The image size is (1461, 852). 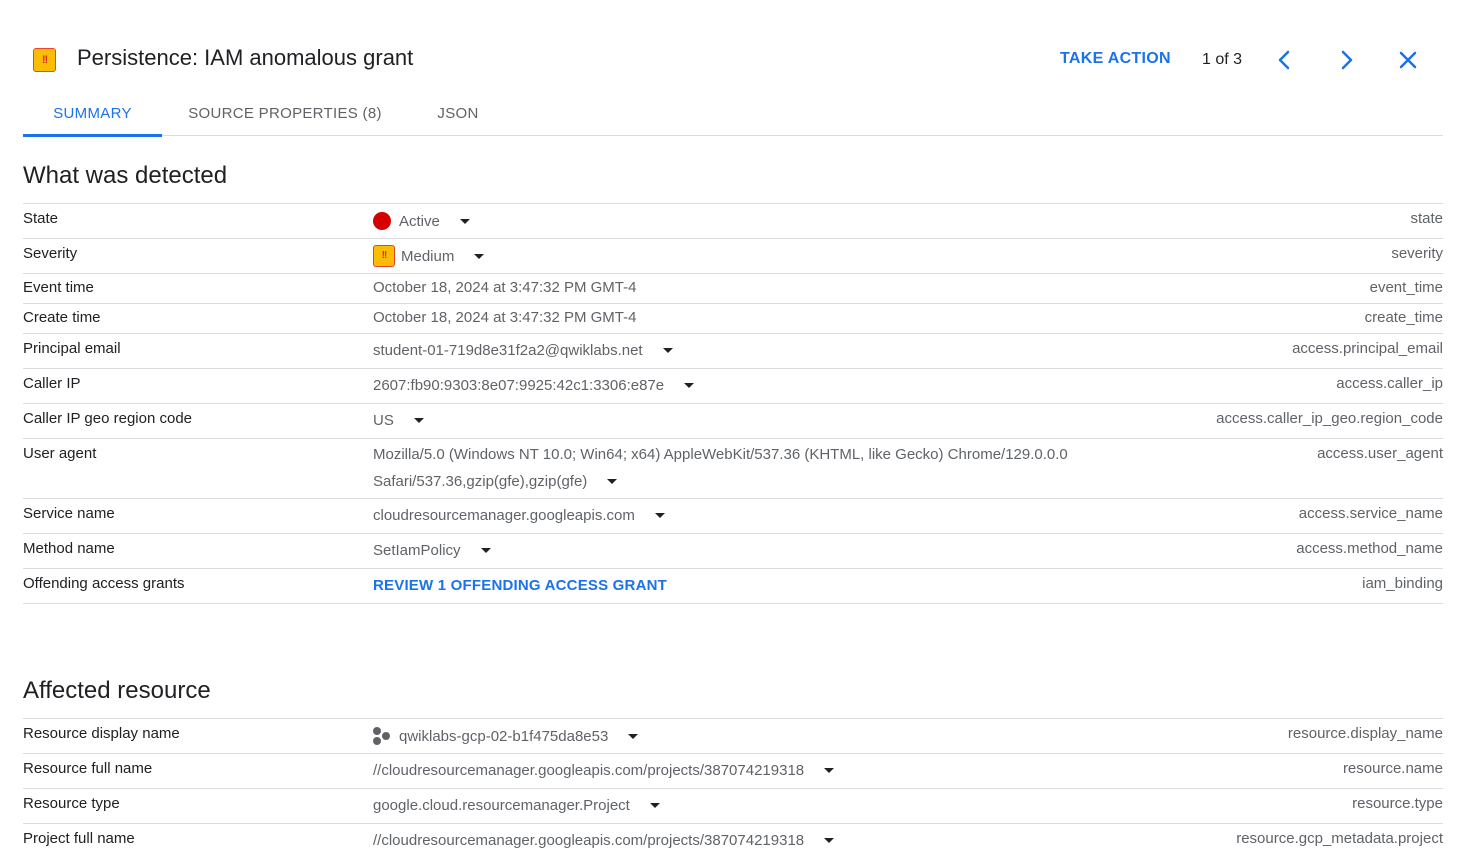 I want to click on tab-json: JSON, so click(x=458, y=113).